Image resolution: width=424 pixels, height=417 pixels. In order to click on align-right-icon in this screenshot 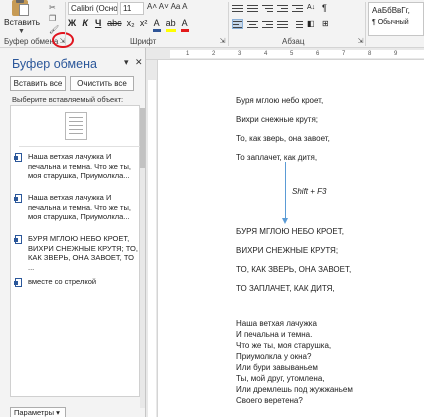, I will do `click(267, 24)`.